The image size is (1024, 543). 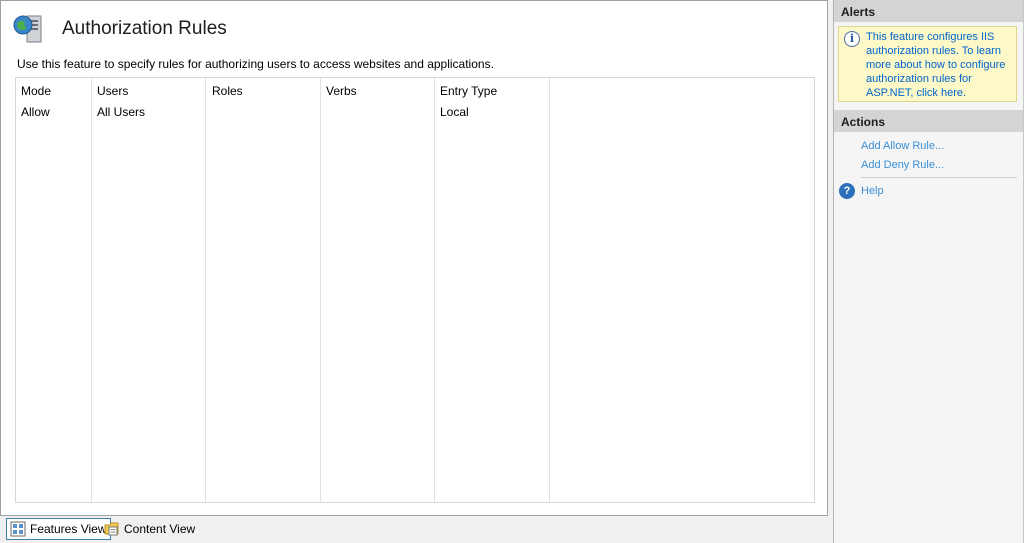 I want to click on column-header-roles: Roles, so click(x=227, y=91).